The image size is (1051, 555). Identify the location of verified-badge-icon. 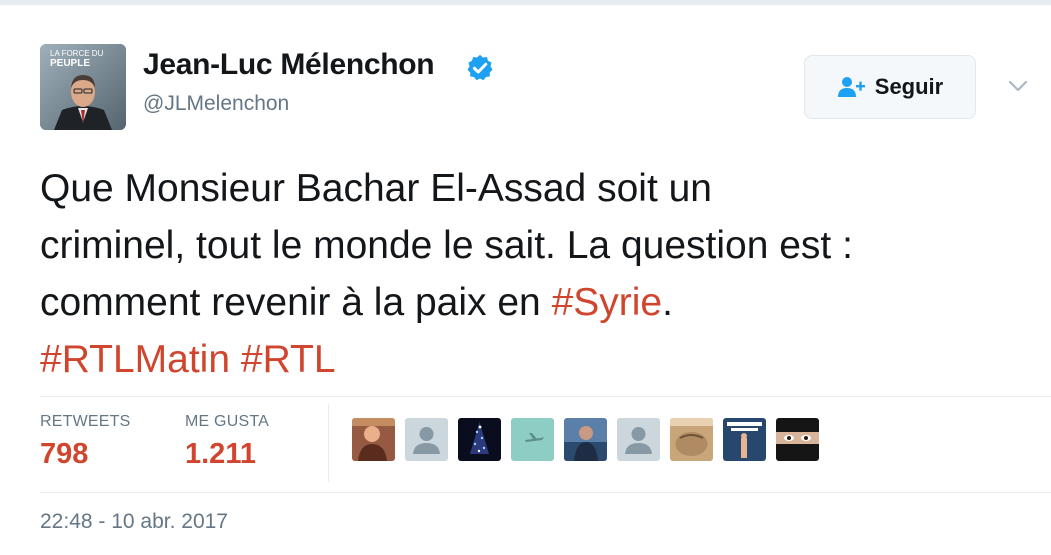
(480, 67).